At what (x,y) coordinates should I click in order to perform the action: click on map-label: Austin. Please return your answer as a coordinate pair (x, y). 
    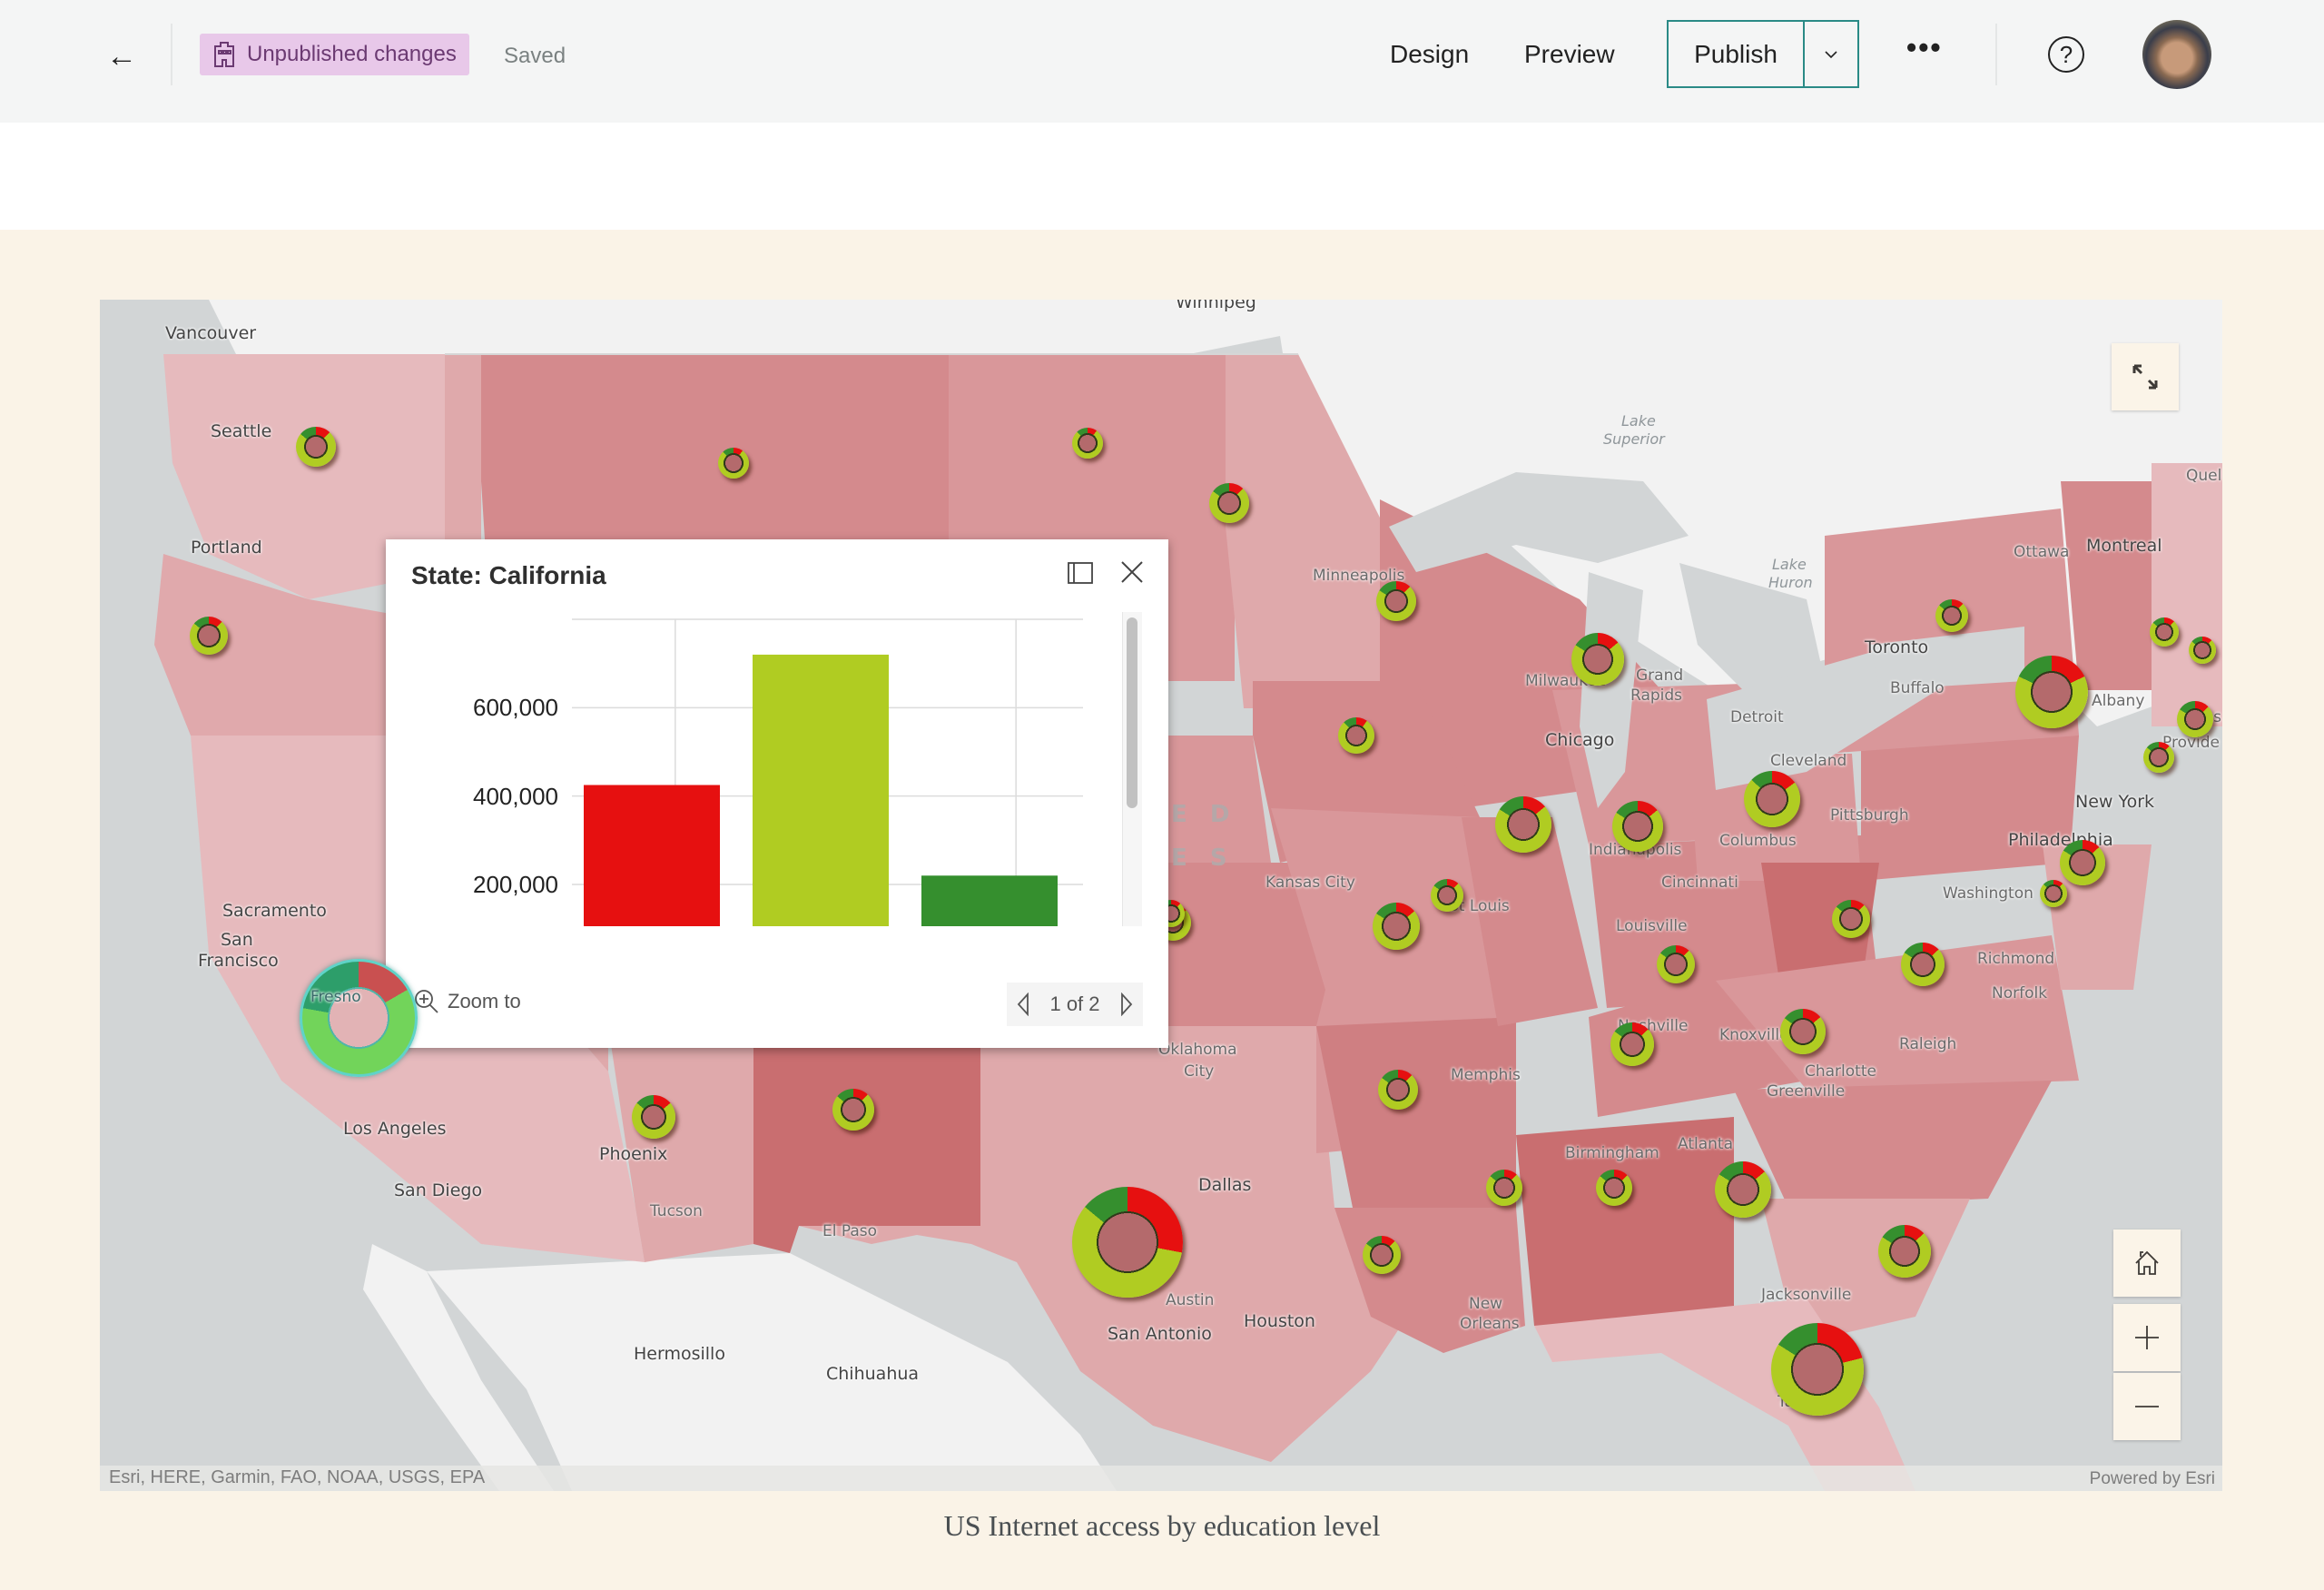
    Looking at the image, I should click on (1190, 1300).